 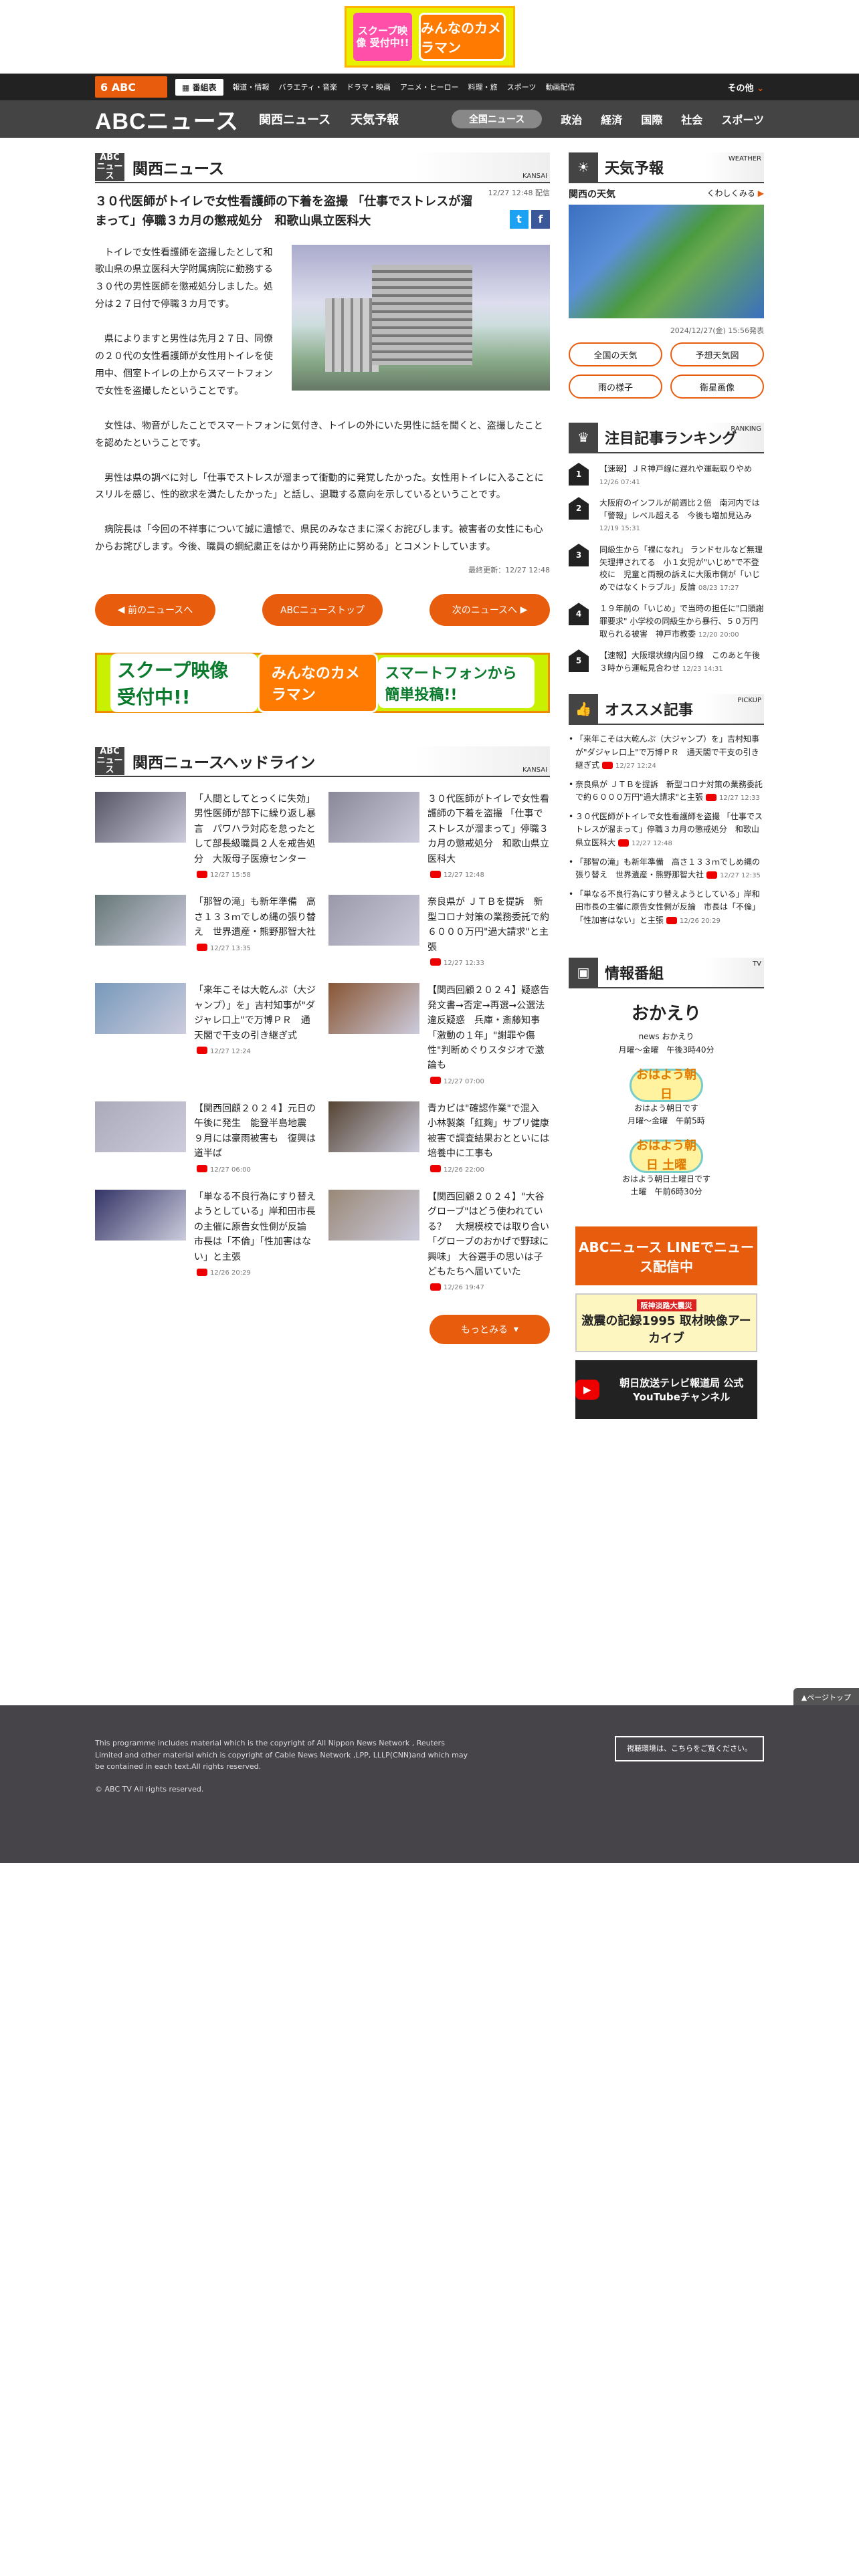 What do you see at coordinates (730, 193) in the screenshot?
I see `weather-detail-label: くわしくみる` at bounding box center [730, 193].